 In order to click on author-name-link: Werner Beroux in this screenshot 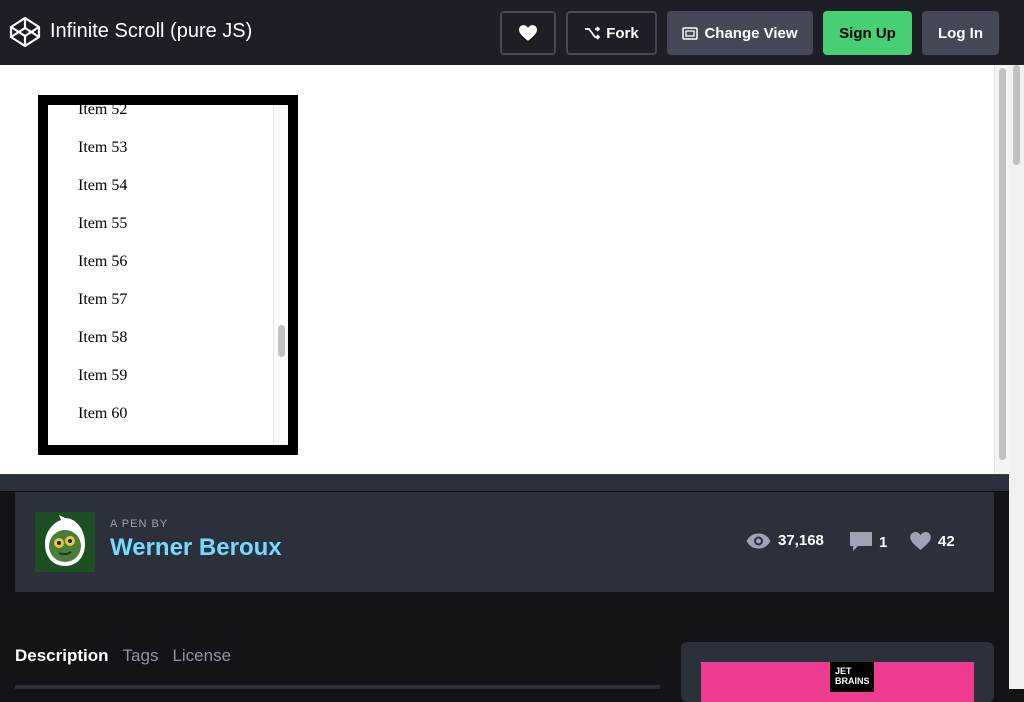, I will do `click(196, 548)`.